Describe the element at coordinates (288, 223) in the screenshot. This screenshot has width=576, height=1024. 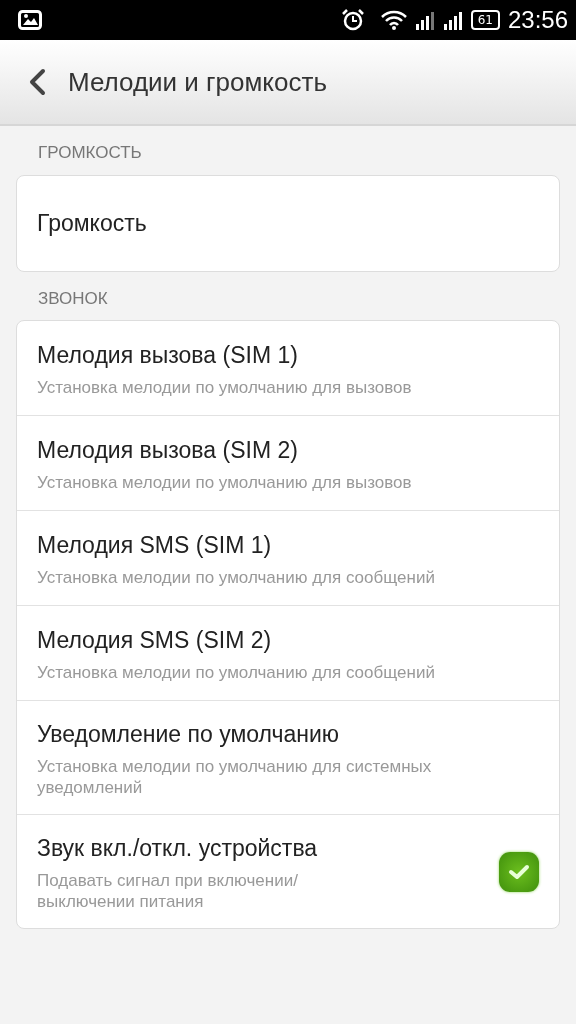
I see `settings-item: Громкость` at that location.